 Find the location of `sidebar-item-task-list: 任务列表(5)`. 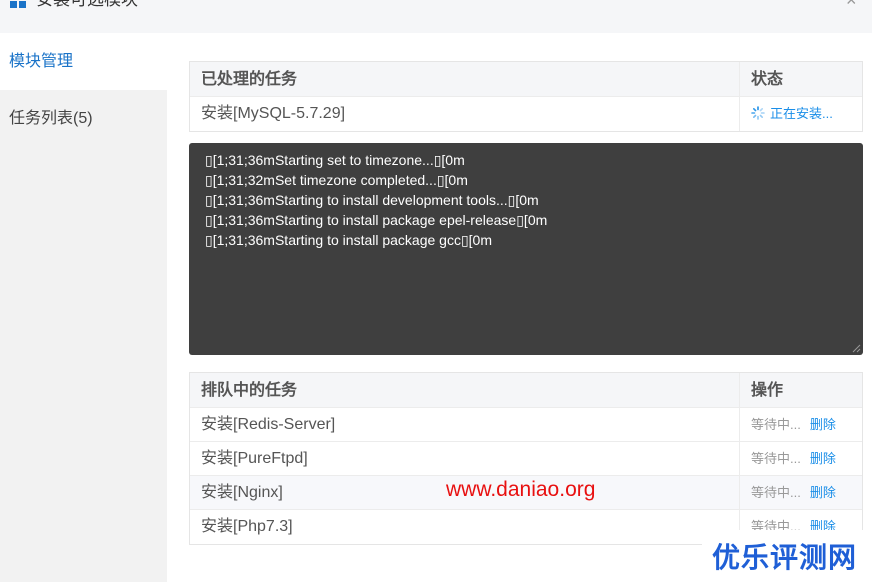

sidebar-item-task-list: 任务列表(5) is located at coordinates (83, 118).